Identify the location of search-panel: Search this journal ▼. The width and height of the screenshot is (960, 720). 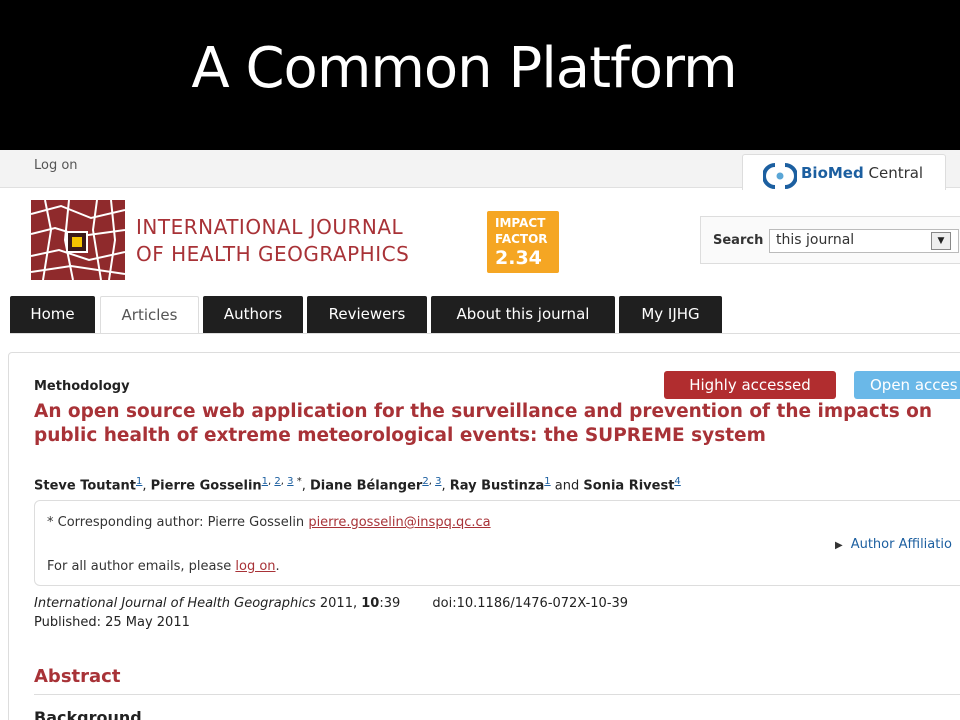
(830, 240).